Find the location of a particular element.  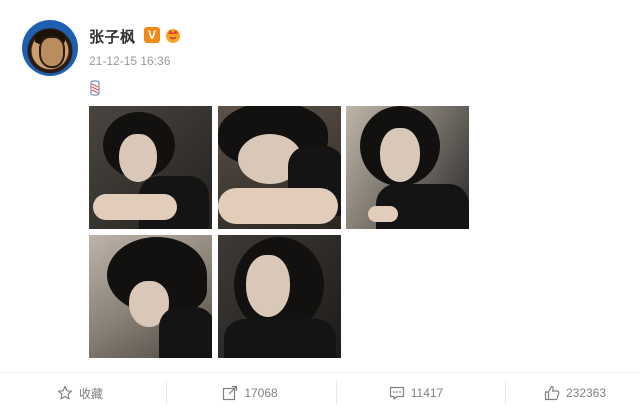

favorite-button: 收藏 is located at coordinates (80, 393).